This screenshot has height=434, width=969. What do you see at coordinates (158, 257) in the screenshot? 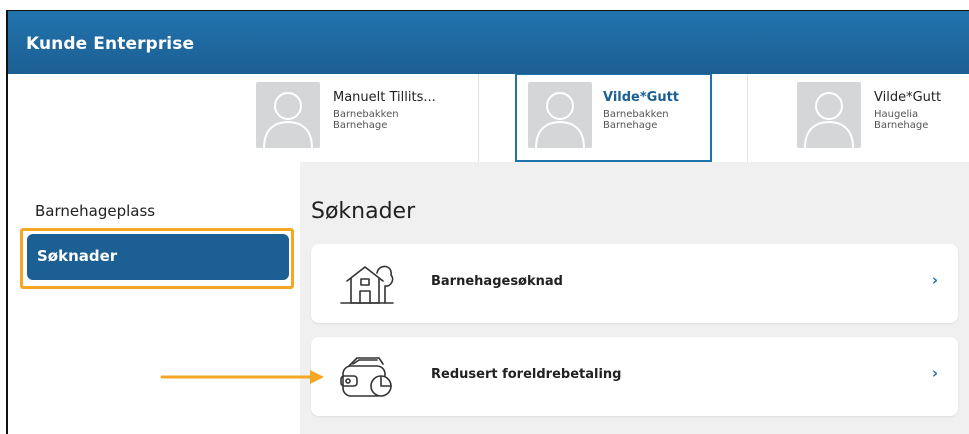
I see `sidebar-item-soknader: Søknader` at bounding box center [158, 257].